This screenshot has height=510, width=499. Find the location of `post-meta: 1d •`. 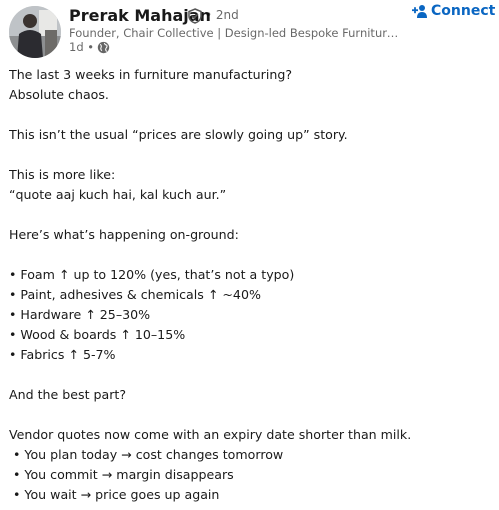

post-meta: 1d • is located at coordinates (89, 47).